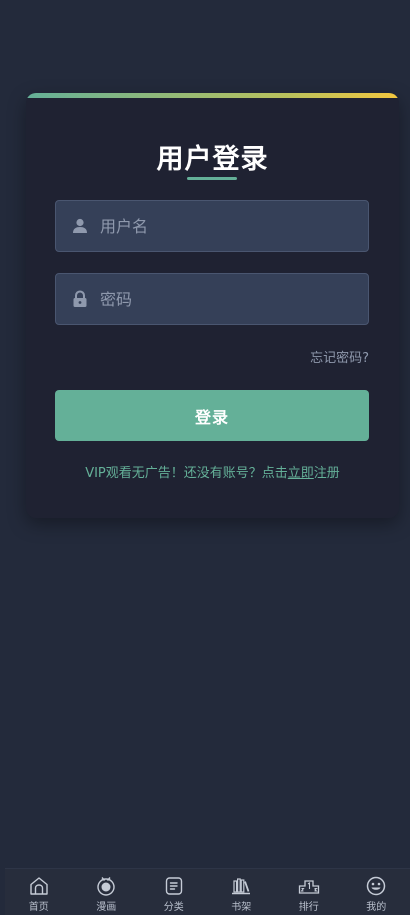 The height and width of the screenshot is (915, 410). I want to click on card-accent-bar, so click(212, 95).